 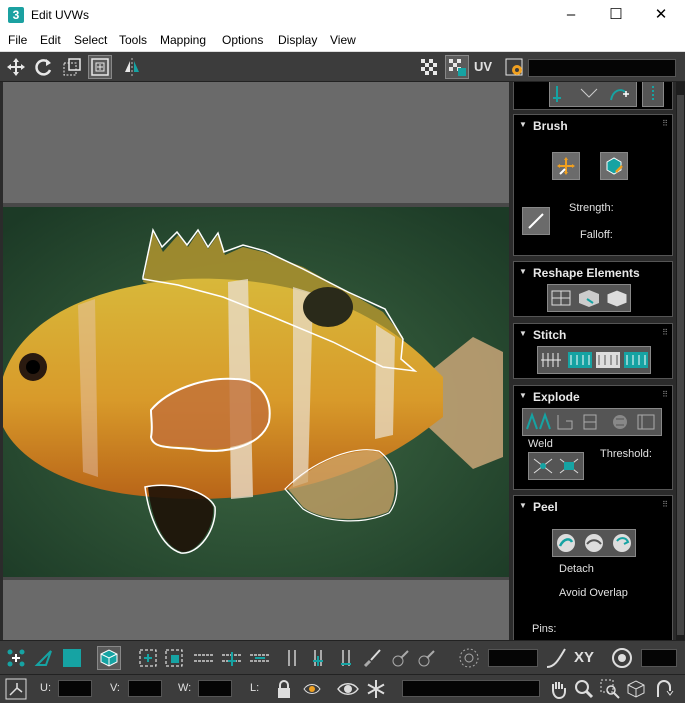 I want to click on menu-select: Select, so click(x=90, y=40).